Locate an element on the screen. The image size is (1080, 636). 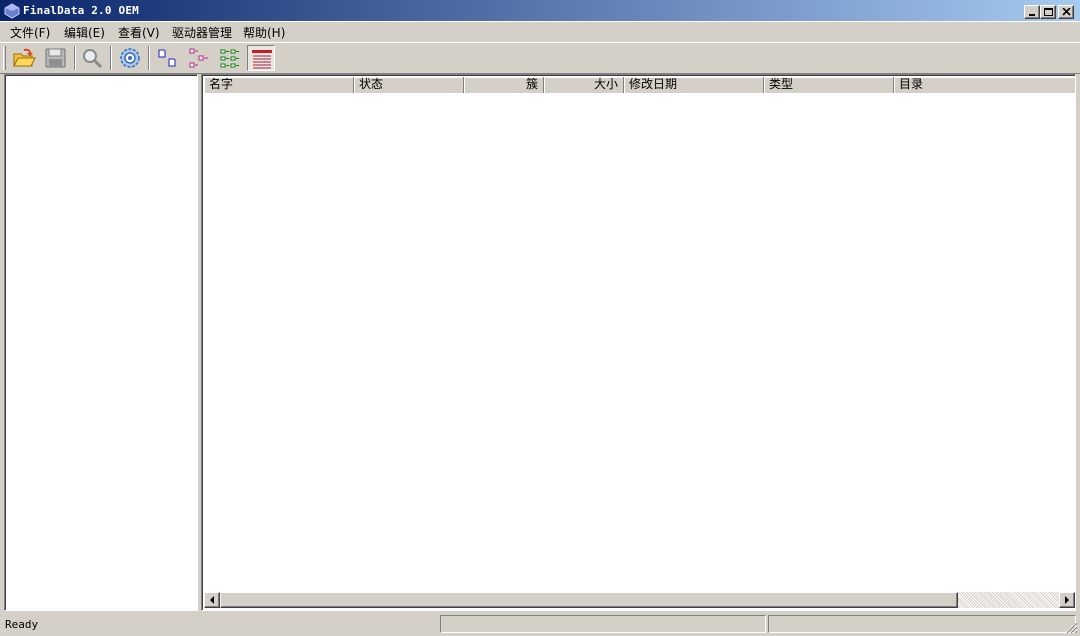
search-icon is located at coordinates (93, 59).